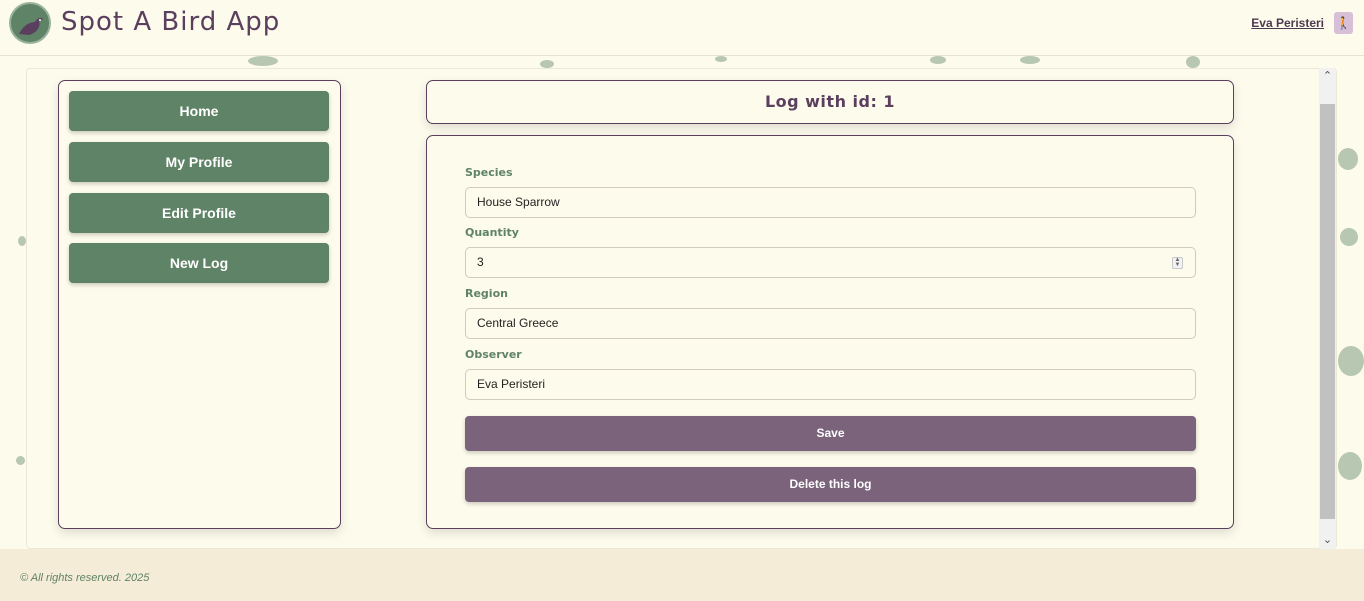 The width and height of the screenshot is (1364, 601). I want to click on save-button: Save, so click(830, 433).